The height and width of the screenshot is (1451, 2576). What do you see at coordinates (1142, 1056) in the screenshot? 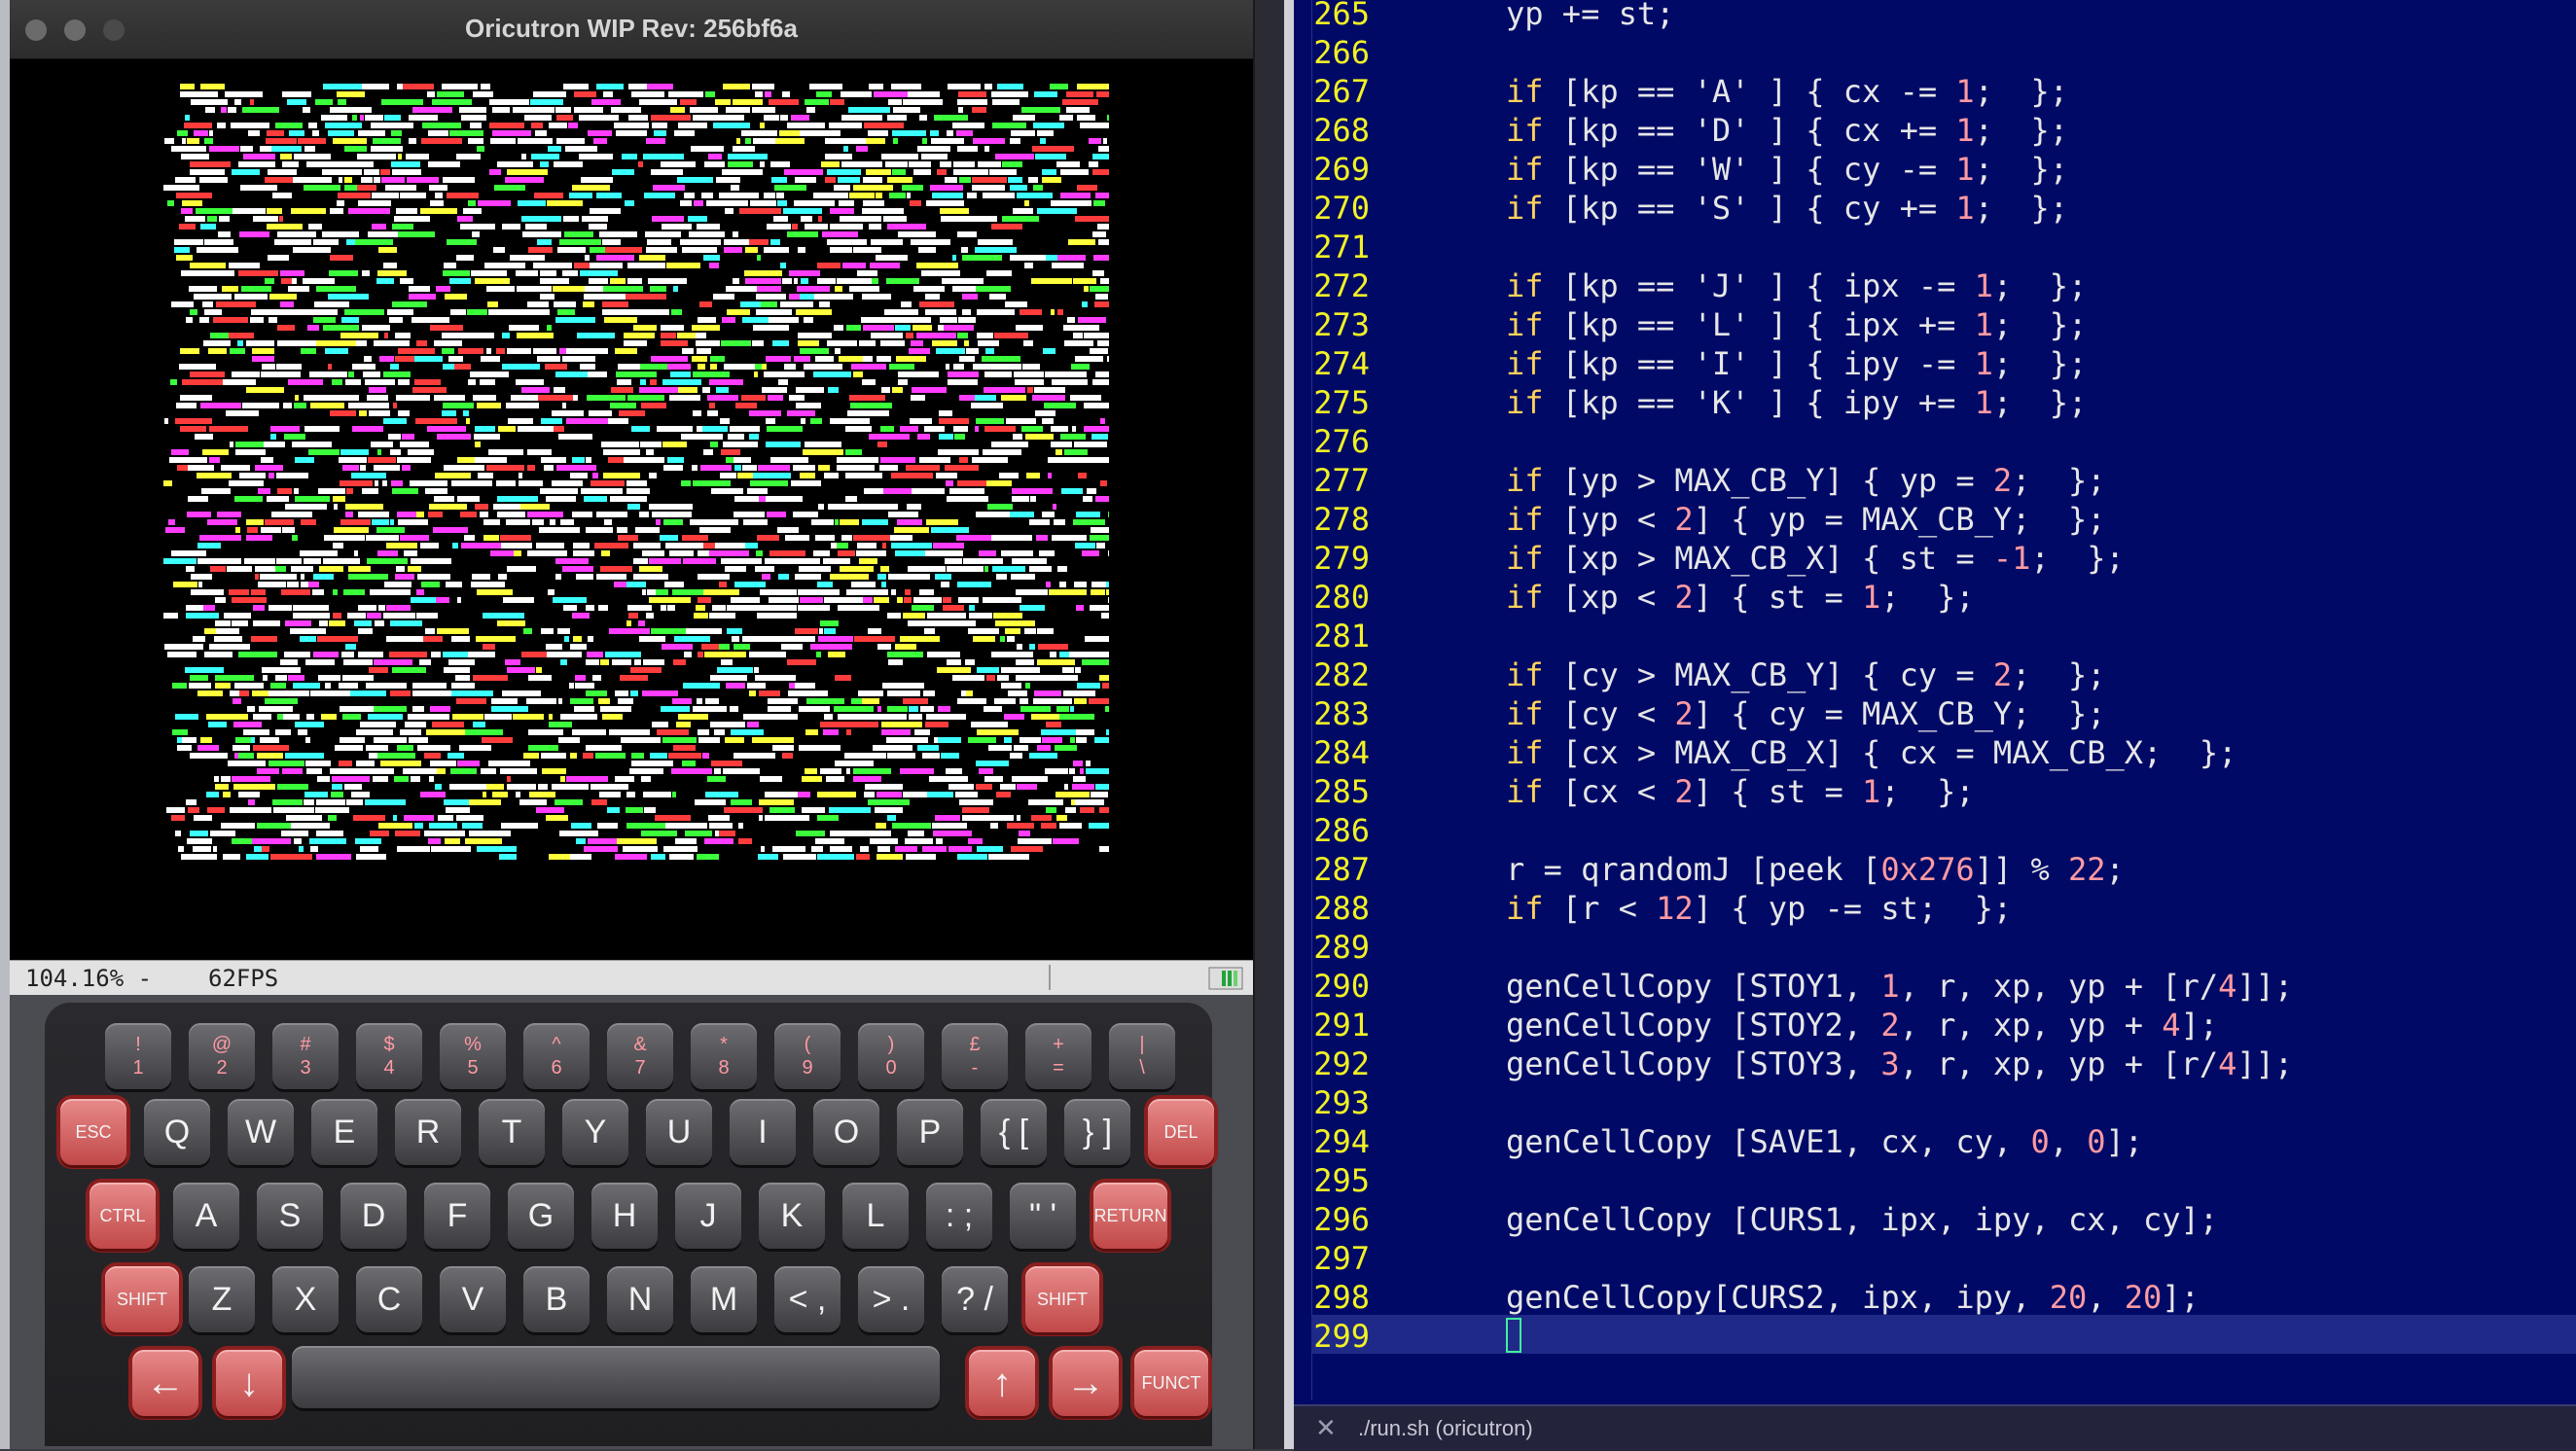
I see `key-backslash: | \` at bounding box center [1142, 1056].